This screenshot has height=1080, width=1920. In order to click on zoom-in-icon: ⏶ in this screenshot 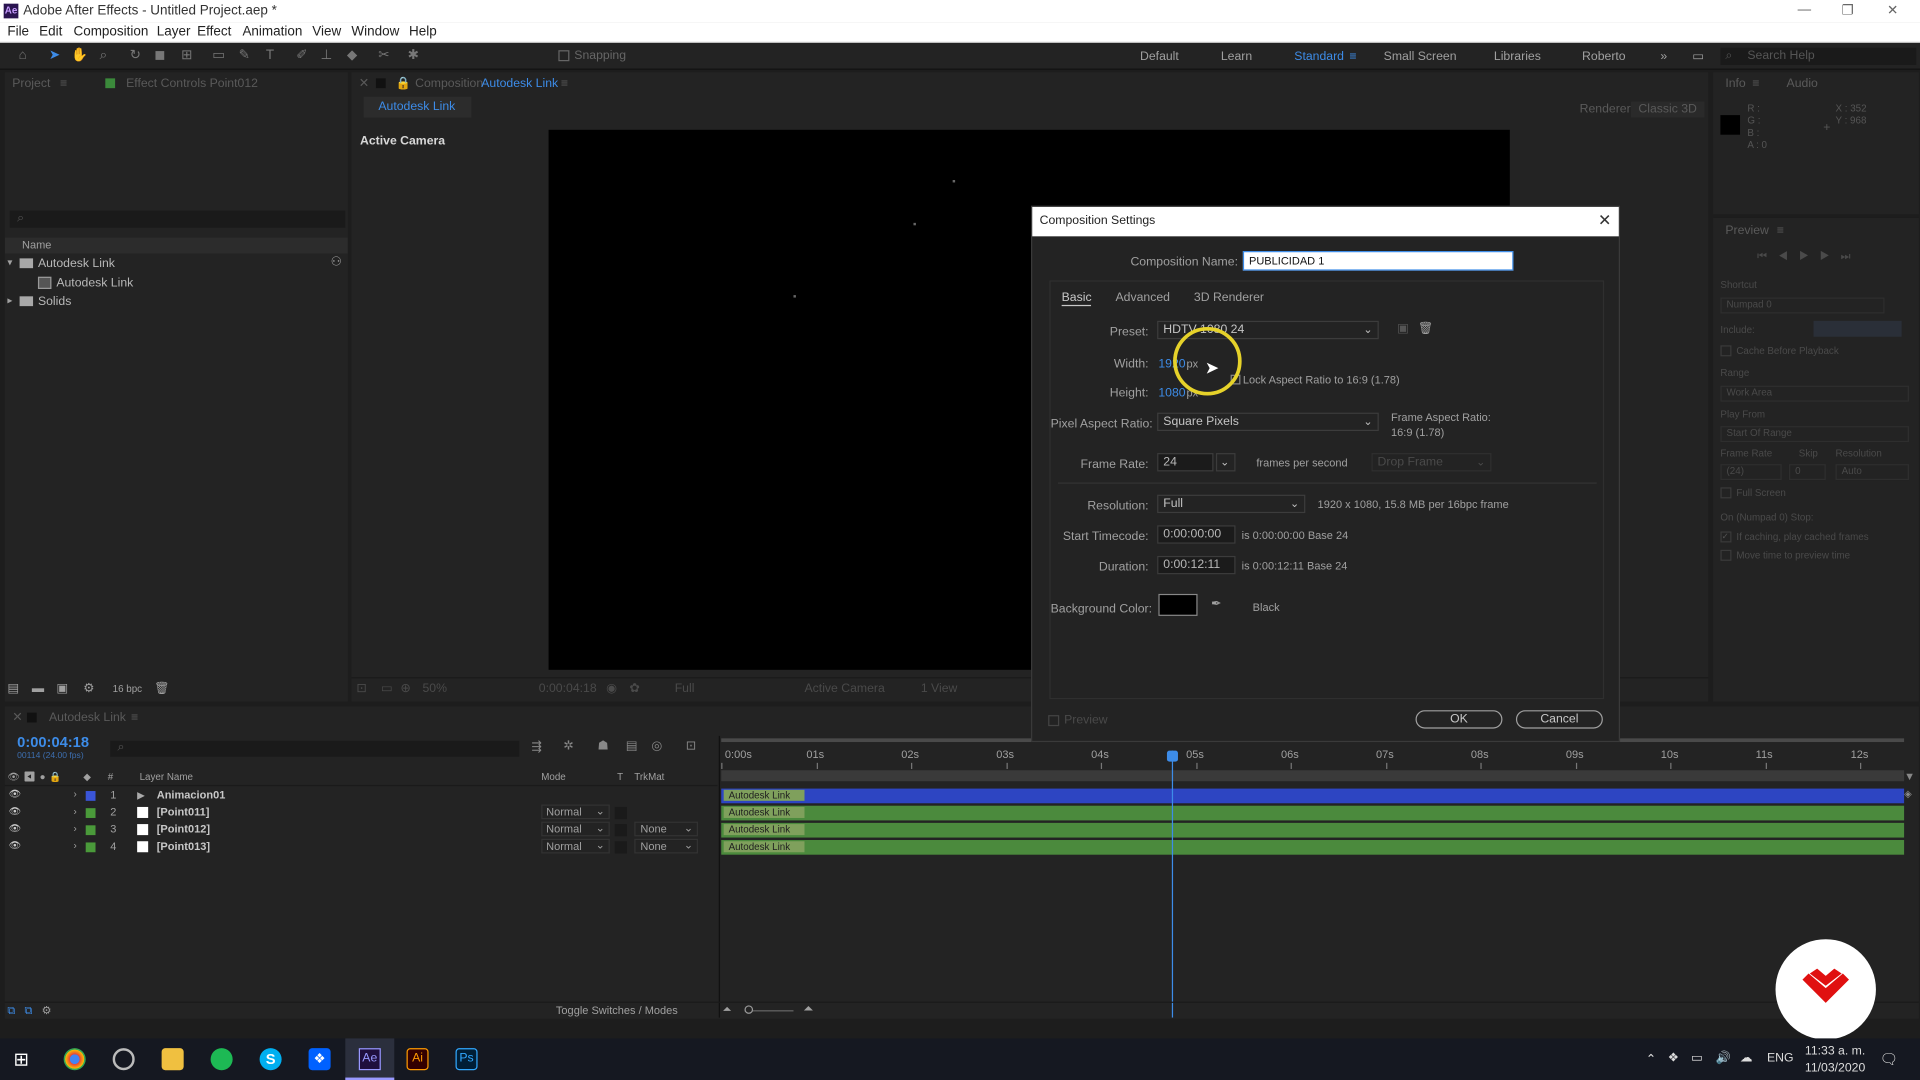, I will do `click(808, 1009)`.